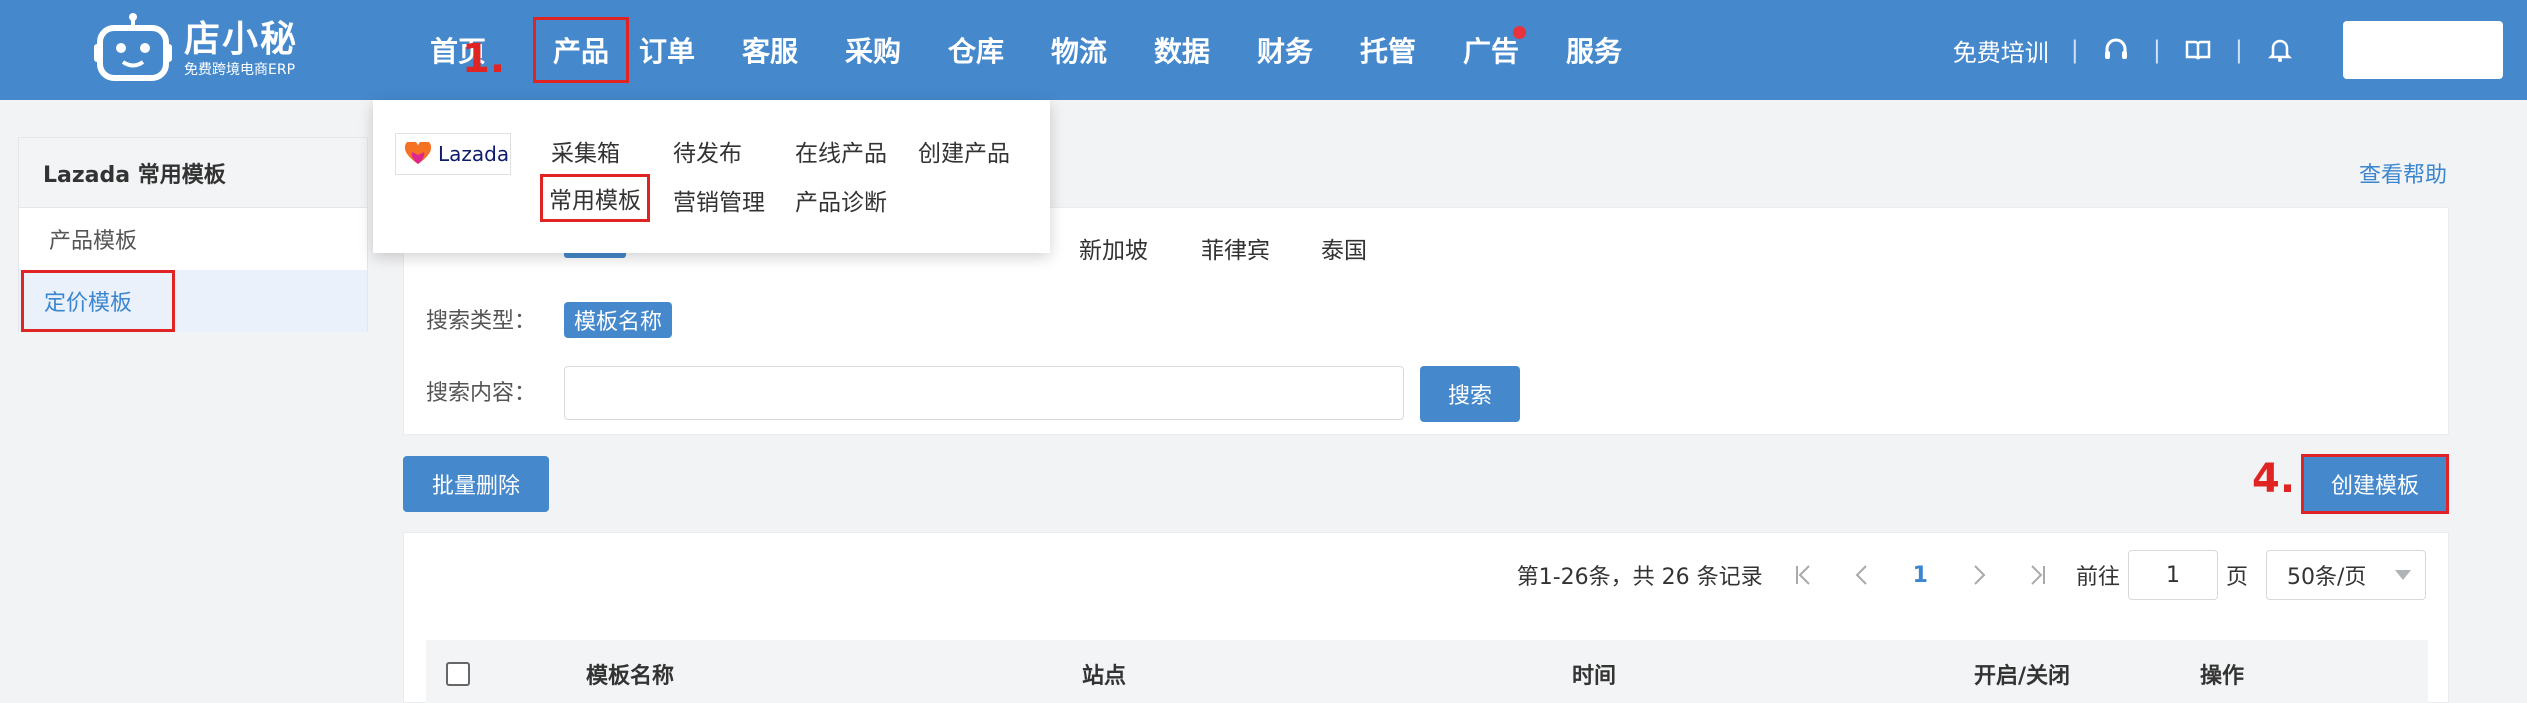  What do you see at coordinates (999, 50) in the screenshot?
I see `nav-warehouse: 仓库` at bounding box center [999, 50].